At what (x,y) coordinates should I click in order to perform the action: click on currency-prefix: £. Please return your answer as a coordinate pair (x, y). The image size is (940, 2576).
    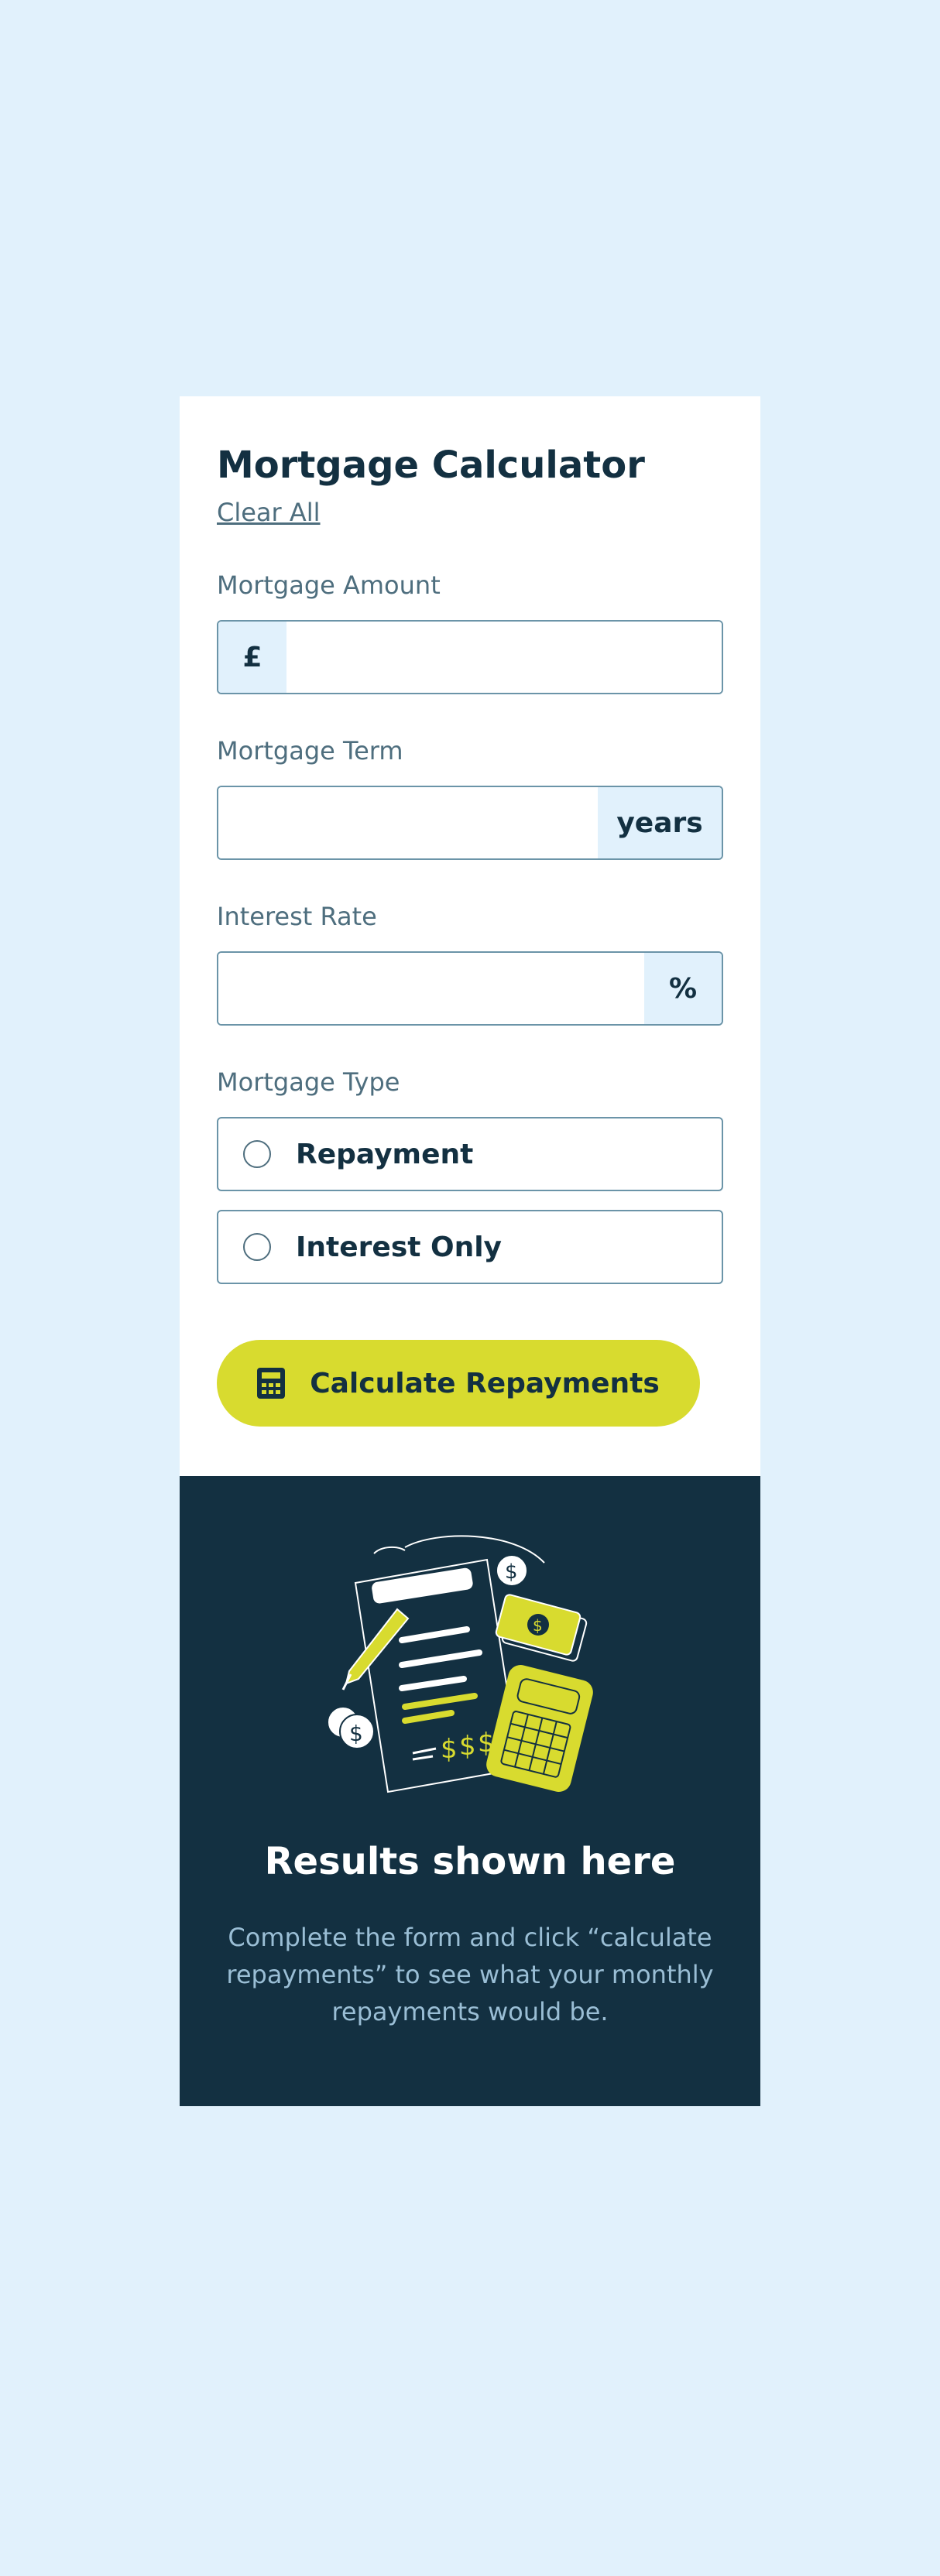
    Looking at the image, I should click on (252, 658).